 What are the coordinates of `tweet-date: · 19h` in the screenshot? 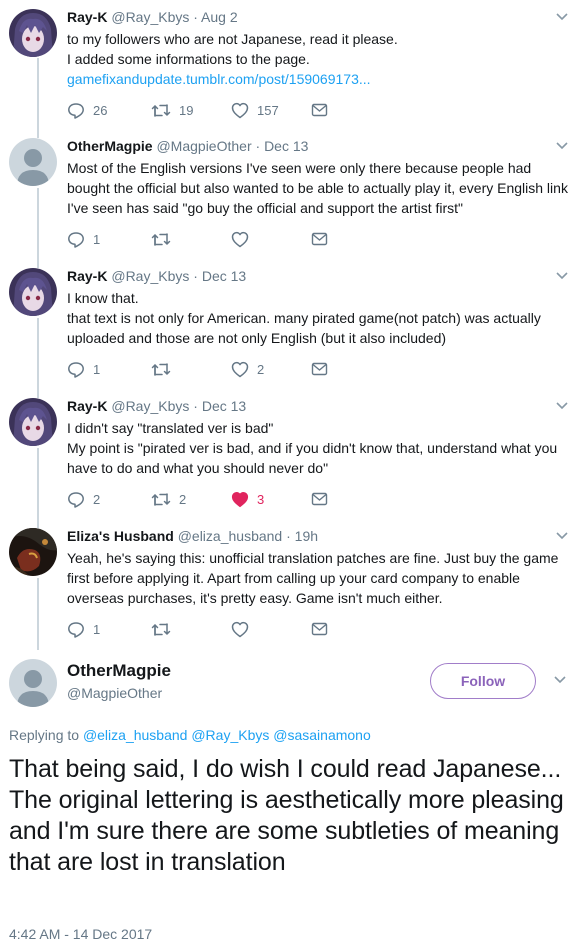 It's located at (300, 536).